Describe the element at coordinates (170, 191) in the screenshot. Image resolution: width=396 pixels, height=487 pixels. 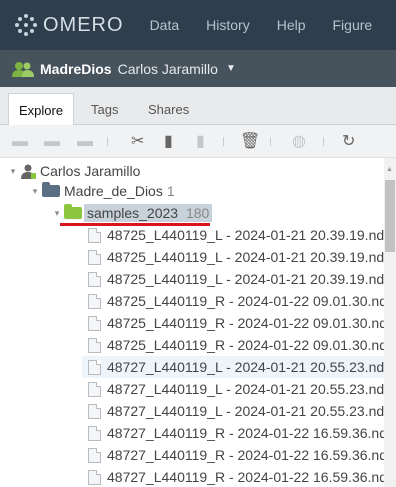
I see `project-child-count: 1` at that location.